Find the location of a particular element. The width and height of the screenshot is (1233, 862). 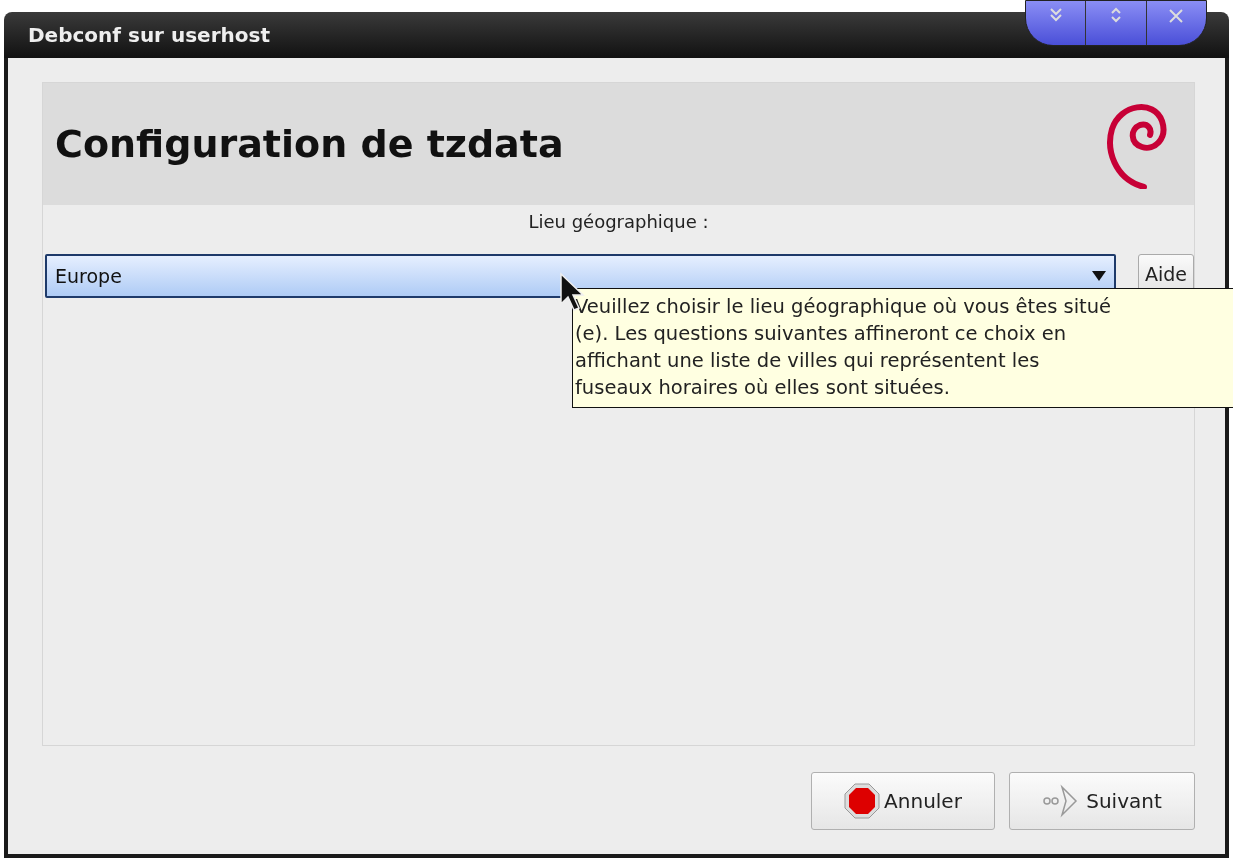

field-label: Lieu géographique : is located at coordinates (618, 221).